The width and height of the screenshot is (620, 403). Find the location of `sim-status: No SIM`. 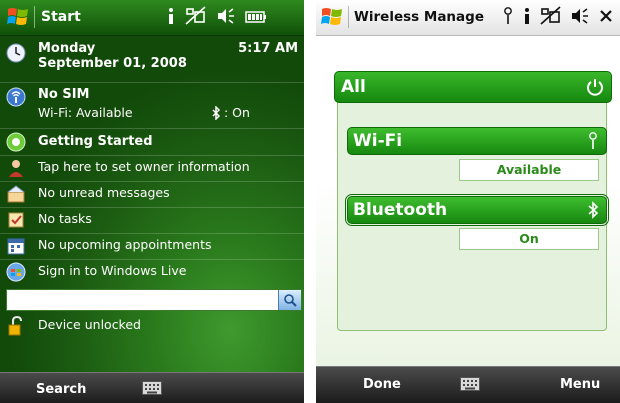

sim-status: No SIM is located at coordinates (64, 94).